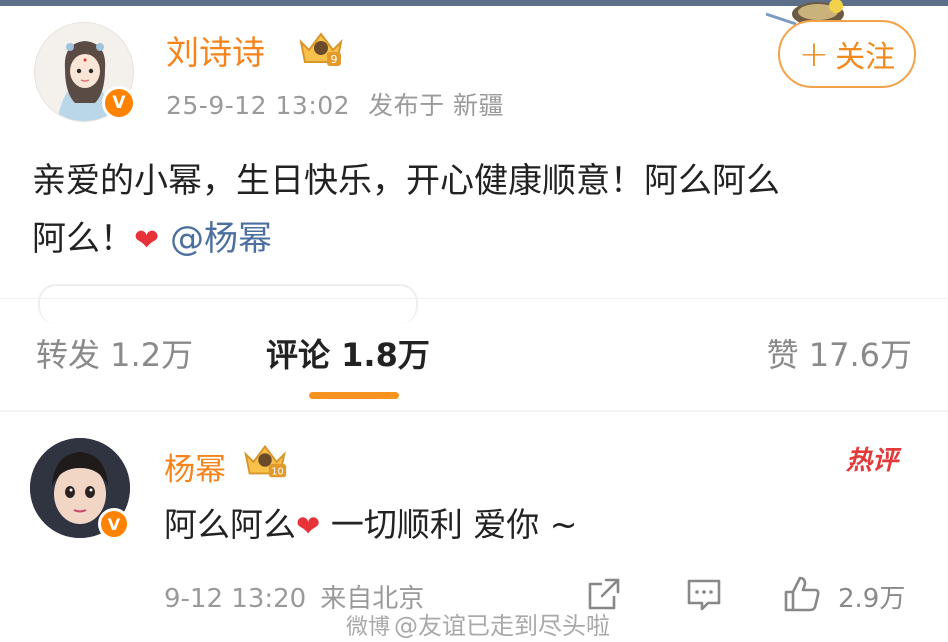 The image size is (948, 642). Describe the element at coordinates (235, 599) in the screenshot. I see `comment-time: 9-12 13:20` at that location.